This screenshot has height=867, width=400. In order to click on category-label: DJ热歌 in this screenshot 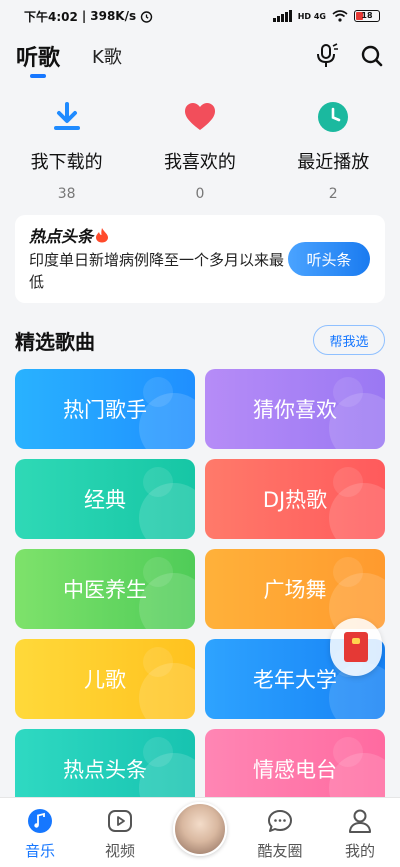, I will do `click(295, 500)`.